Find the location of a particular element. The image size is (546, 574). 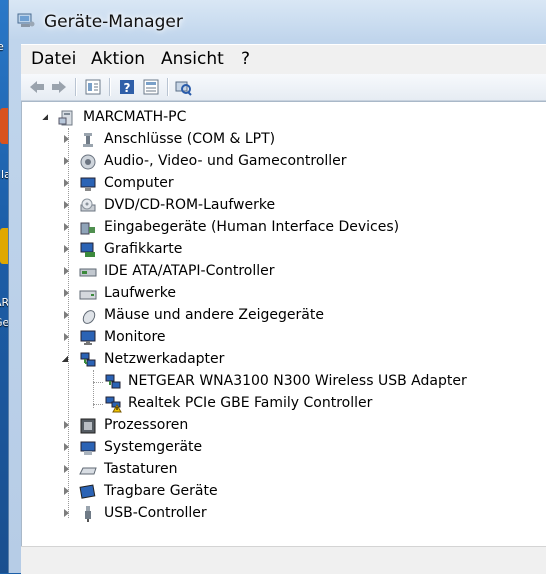

device-manager-icon is located at coordinates (26, 20).